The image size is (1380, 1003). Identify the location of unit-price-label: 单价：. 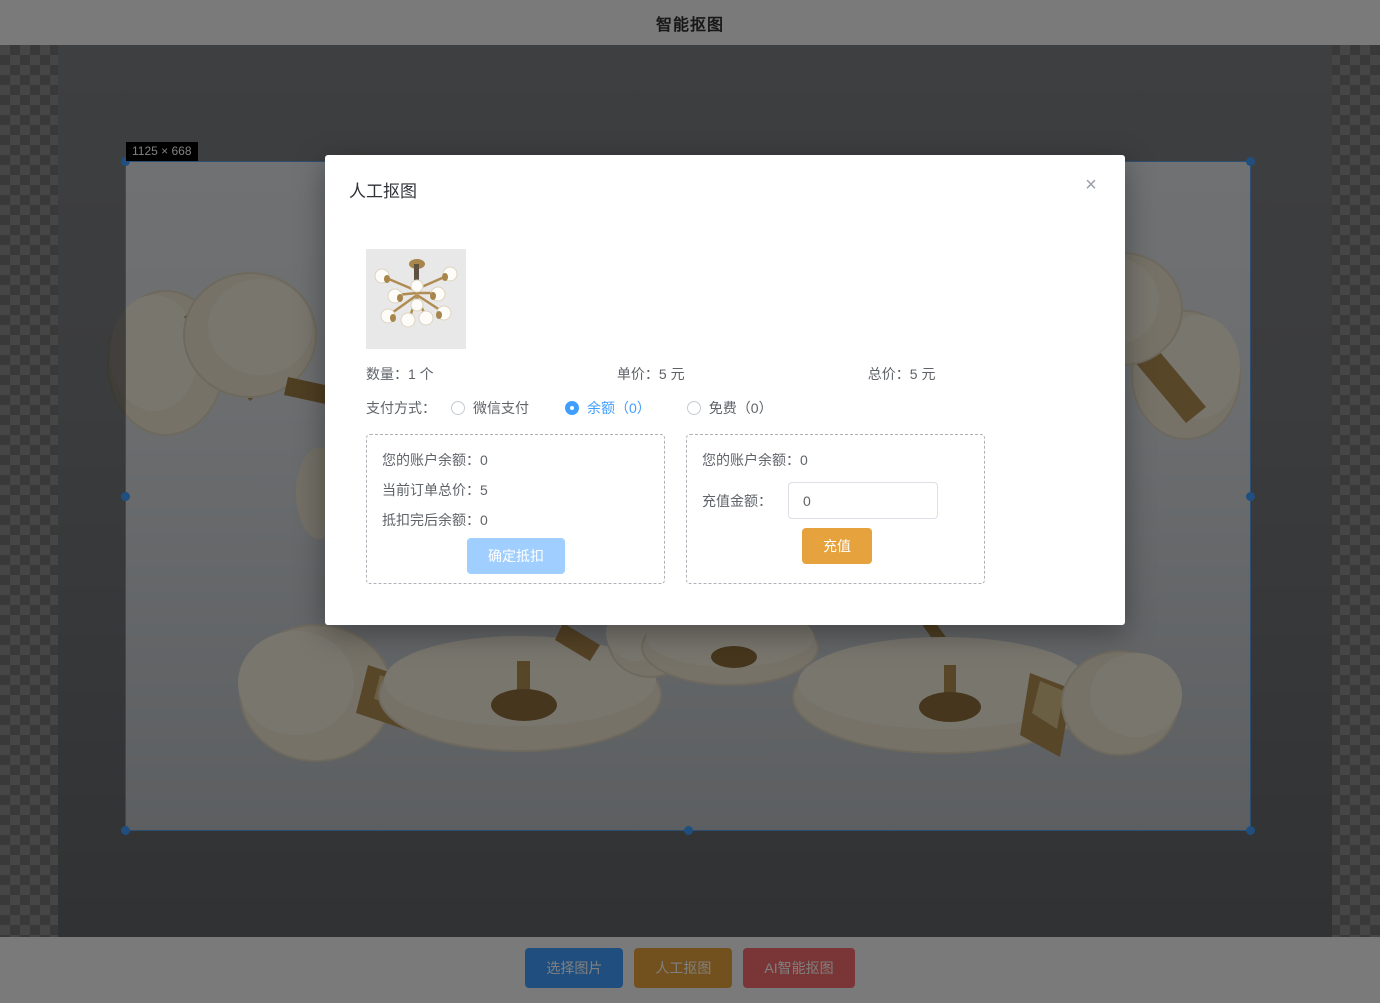
(637, 374).